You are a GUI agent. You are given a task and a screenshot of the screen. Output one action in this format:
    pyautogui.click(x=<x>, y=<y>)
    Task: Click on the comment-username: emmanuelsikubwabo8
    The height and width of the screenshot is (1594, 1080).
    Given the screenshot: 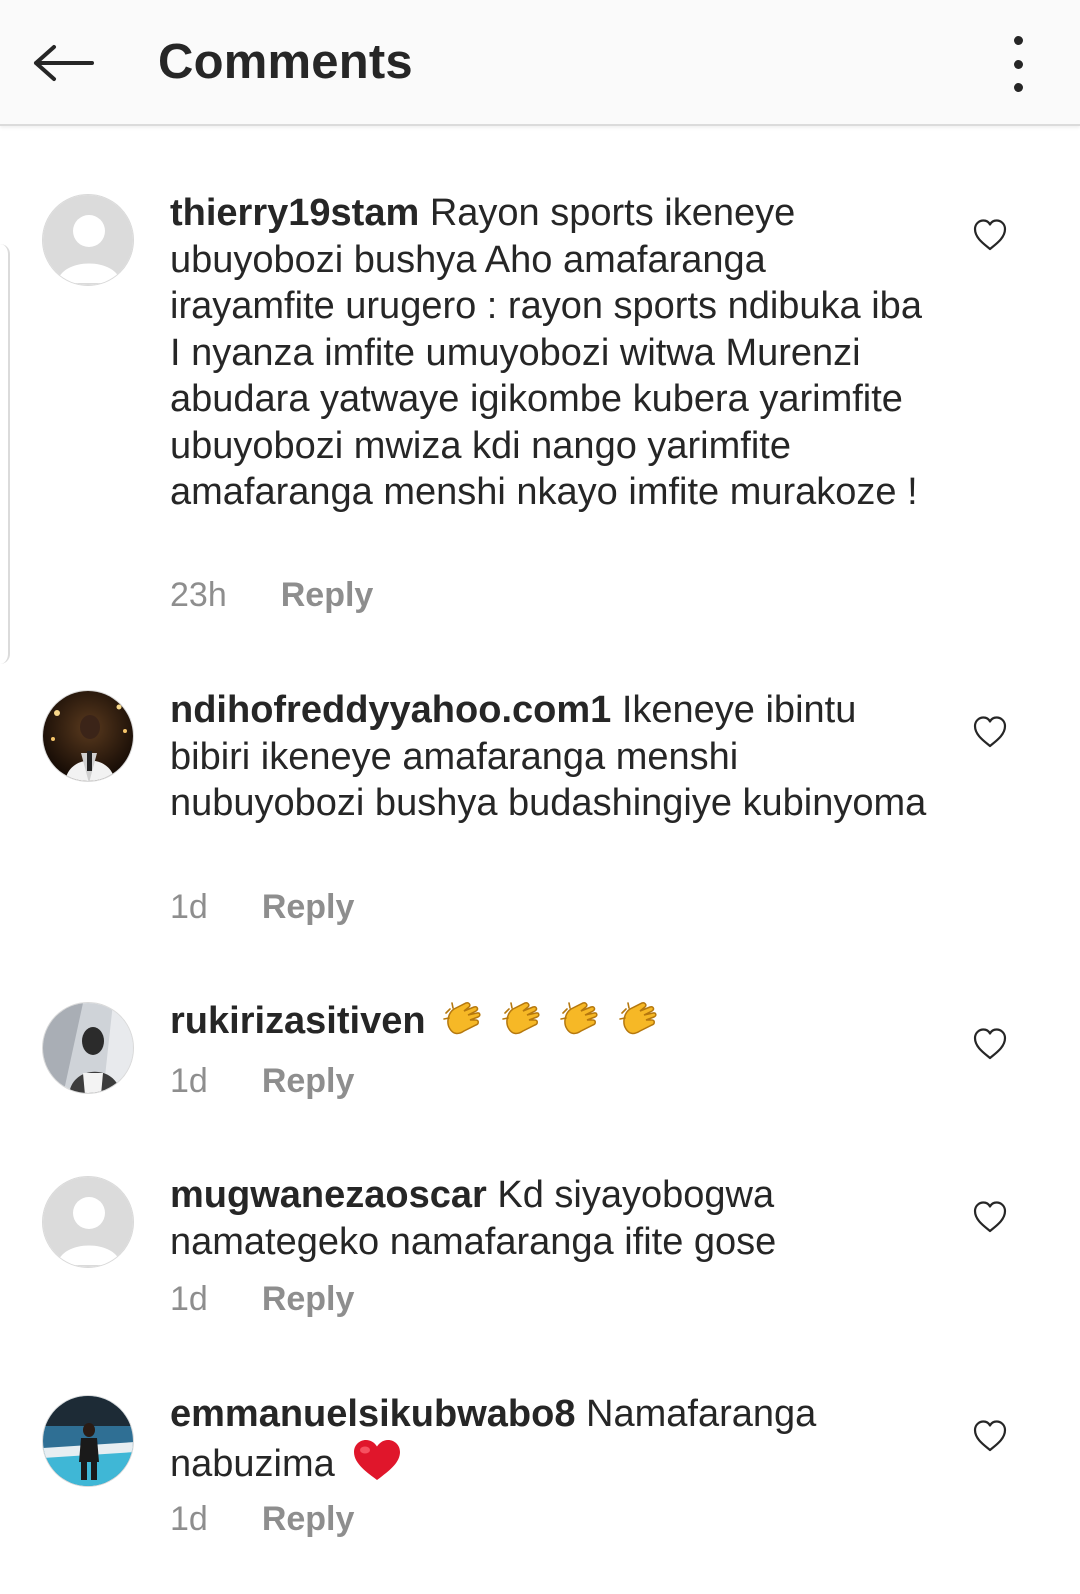 What is the action you would take?
    pyautogui.click(x=372, y=1414)
    